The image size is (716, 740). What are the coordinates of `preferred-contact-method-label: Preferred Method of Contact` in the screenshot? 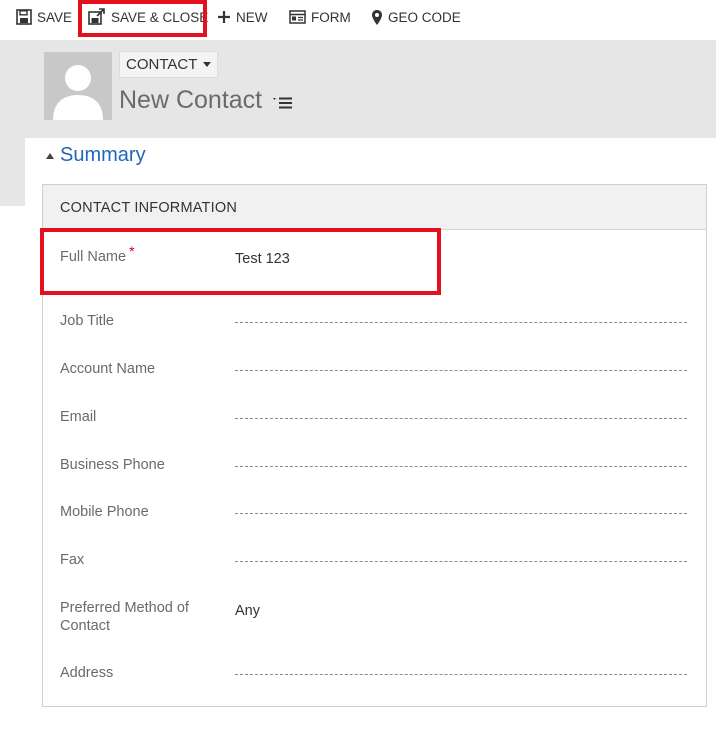 It's located at (124, 617).